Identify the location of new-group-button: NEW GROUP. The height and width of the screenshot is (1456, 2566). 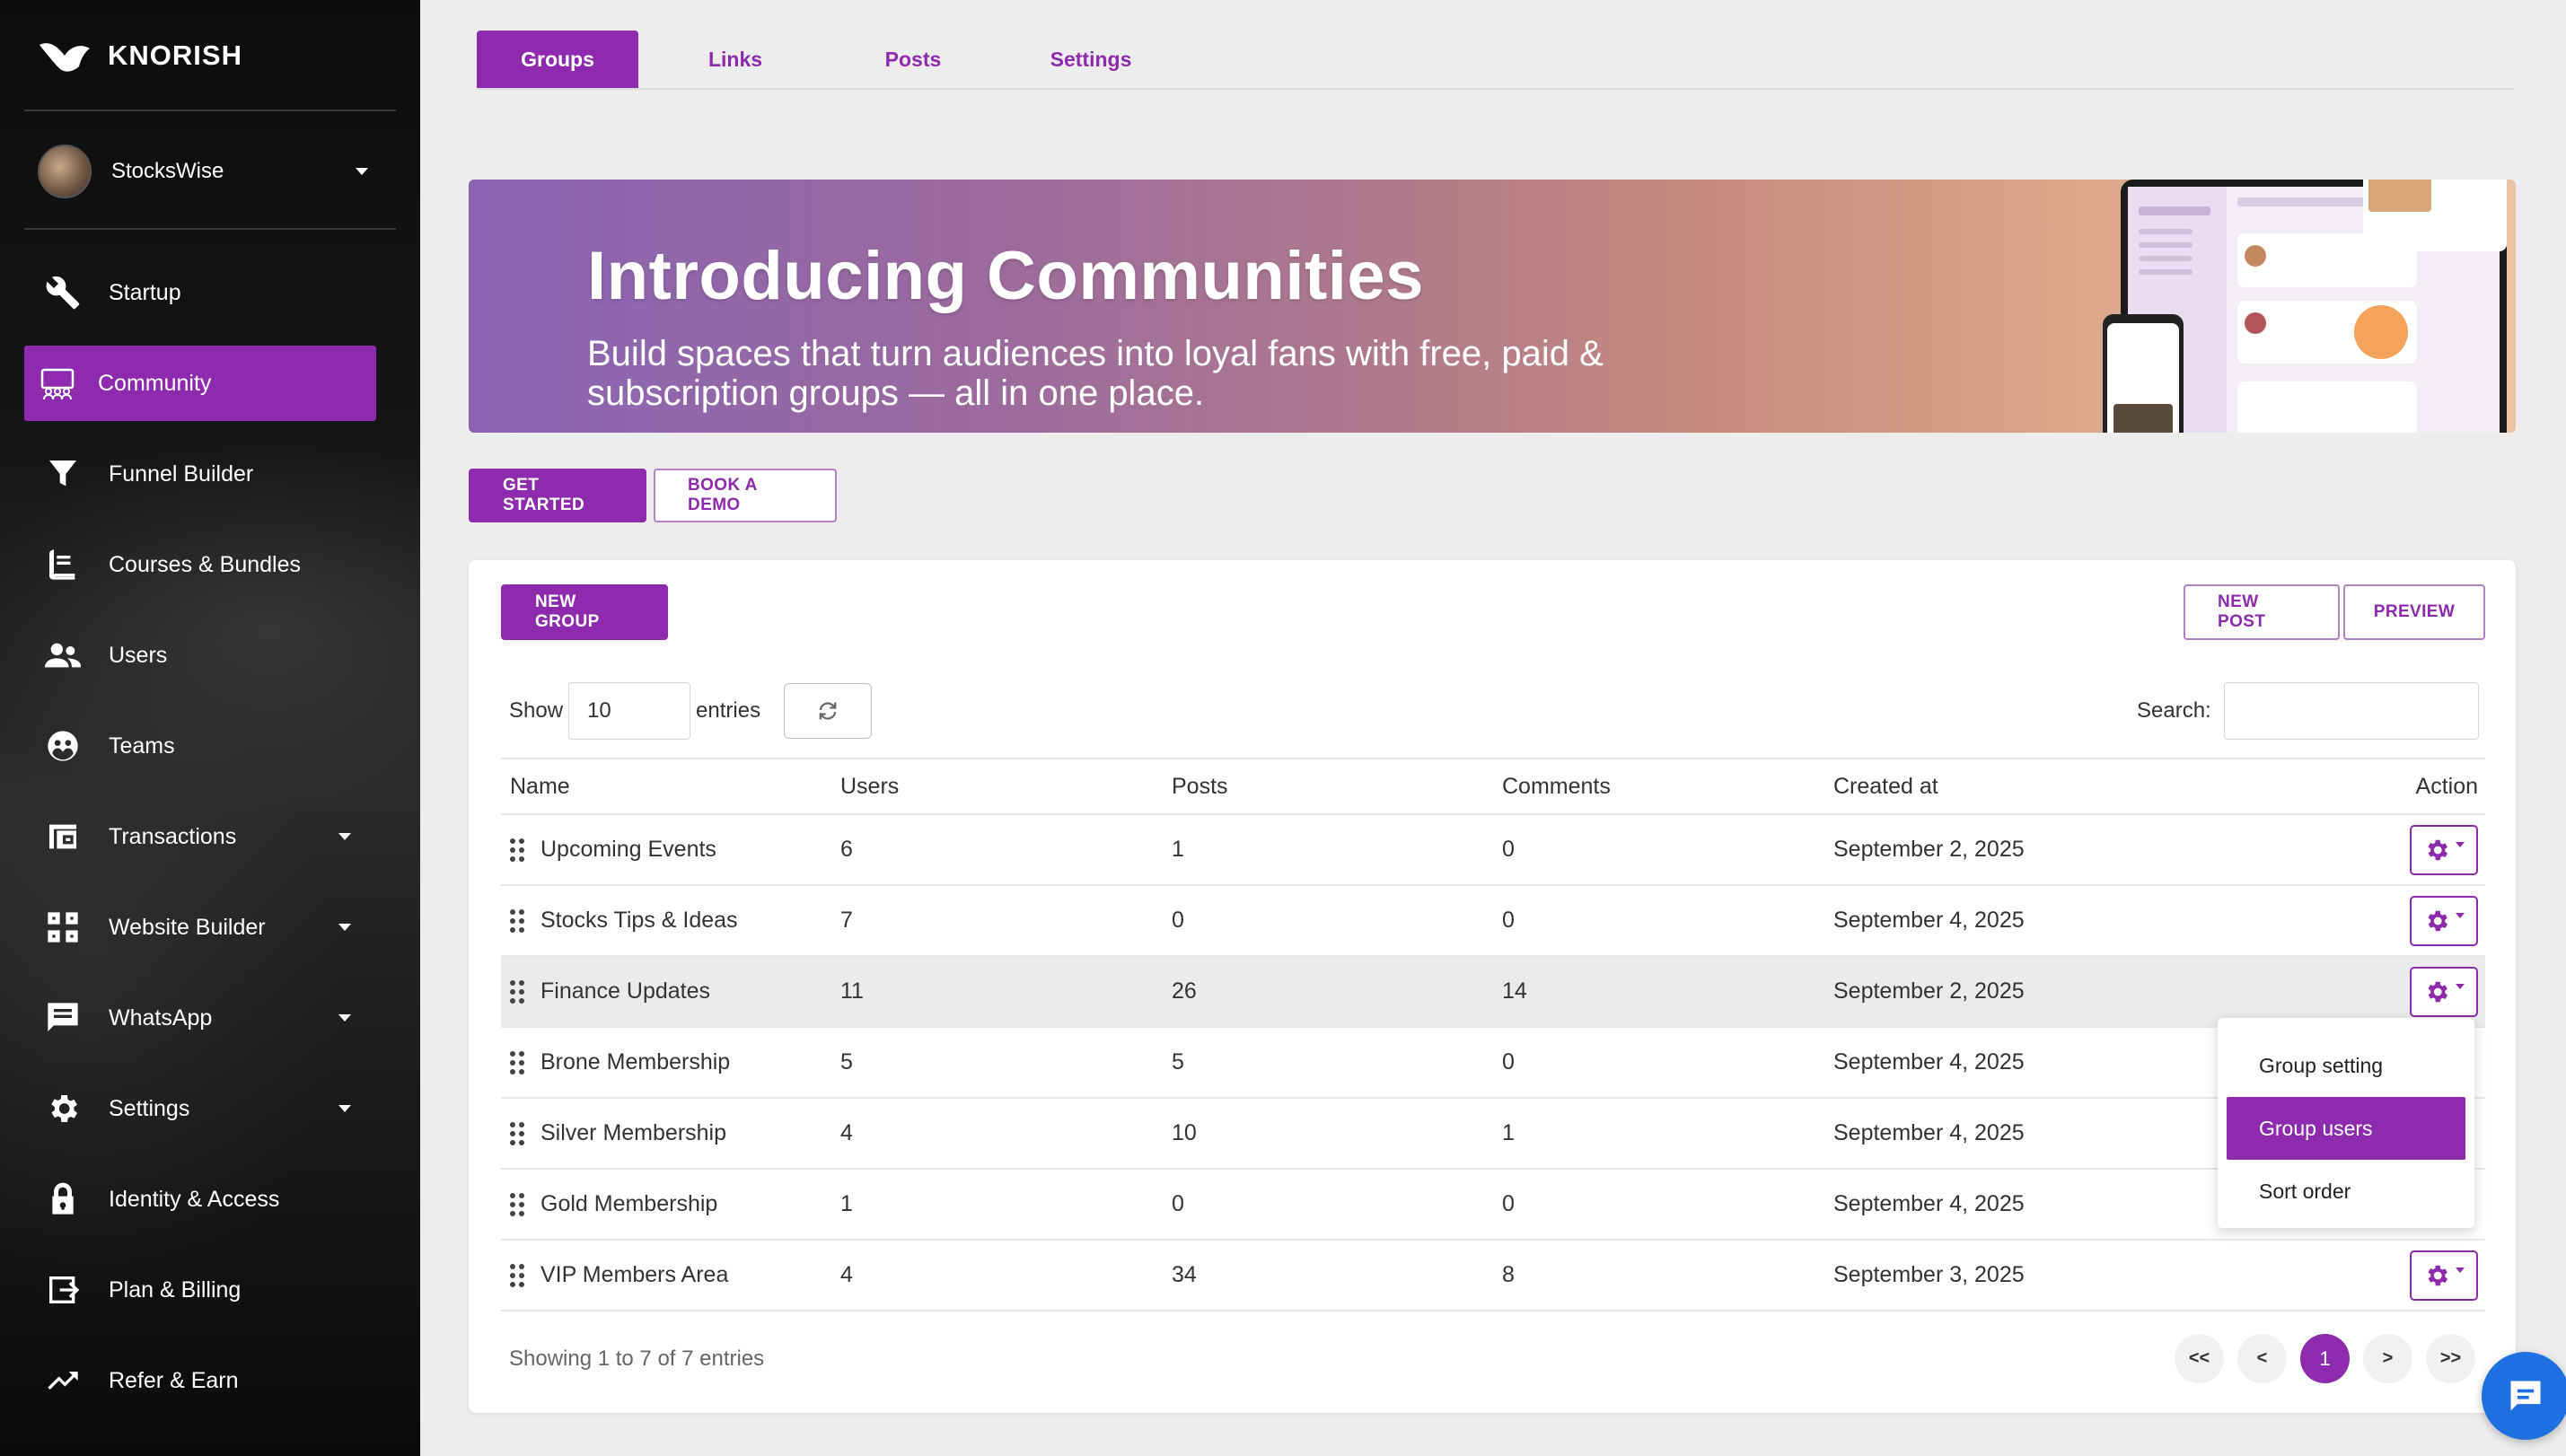
(584, 612).